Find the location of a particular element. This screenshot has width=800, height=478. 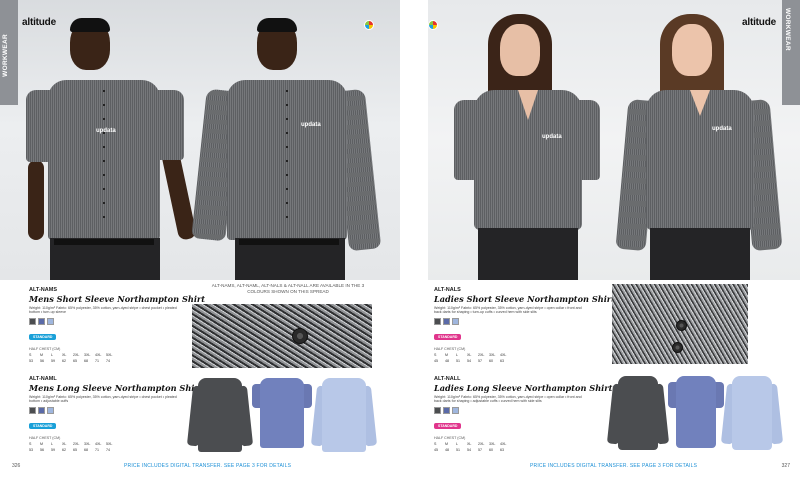

chest-value: 68 is located at coordinates (86, 449).